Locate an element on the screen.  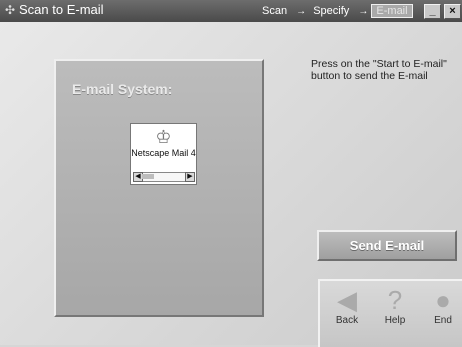
scroll-right-icon: ▶ is located at coordinates (190, 177).